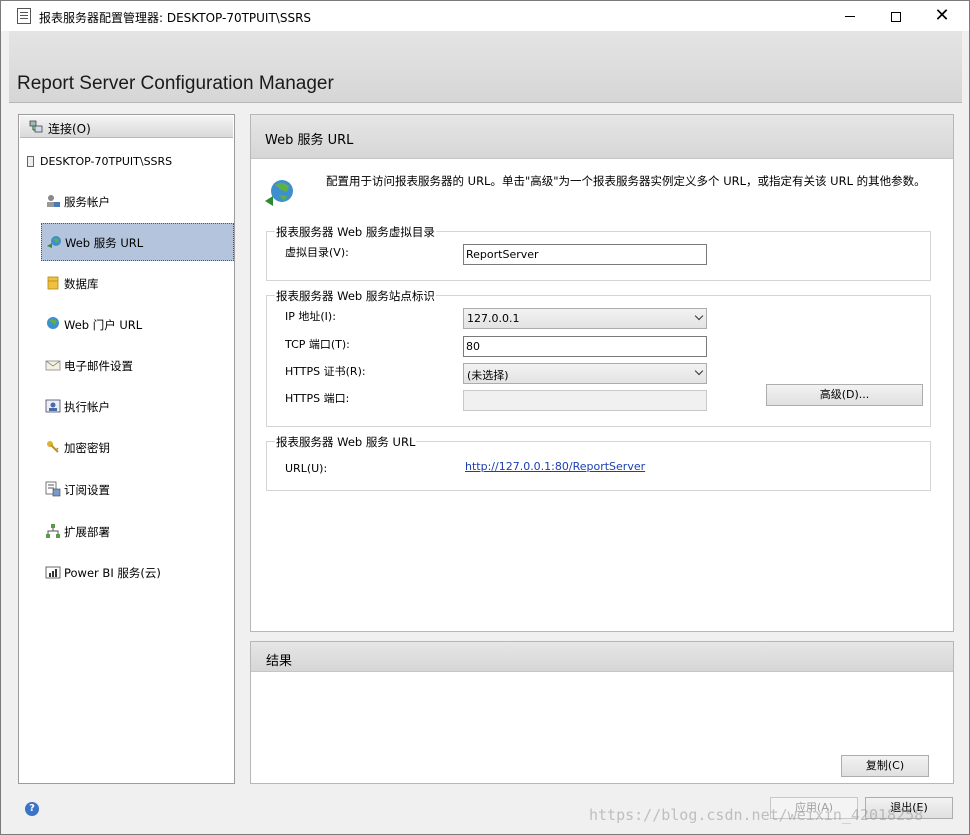 Image resolution: width=970 pixels, height=835 pixels. Describe the element at coordinates (585, 318) in the screenshot. I see `ip-address-select: 127.0.0.1` at that location.